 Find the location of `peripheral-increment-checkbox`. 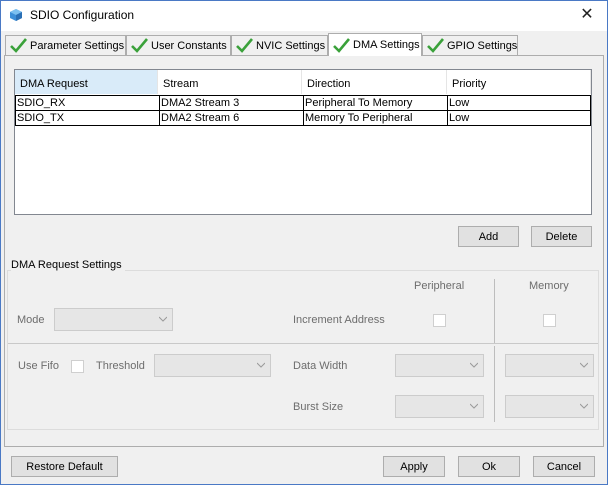

peripheral-increment-checkbox is located at coordinates (439, 320).